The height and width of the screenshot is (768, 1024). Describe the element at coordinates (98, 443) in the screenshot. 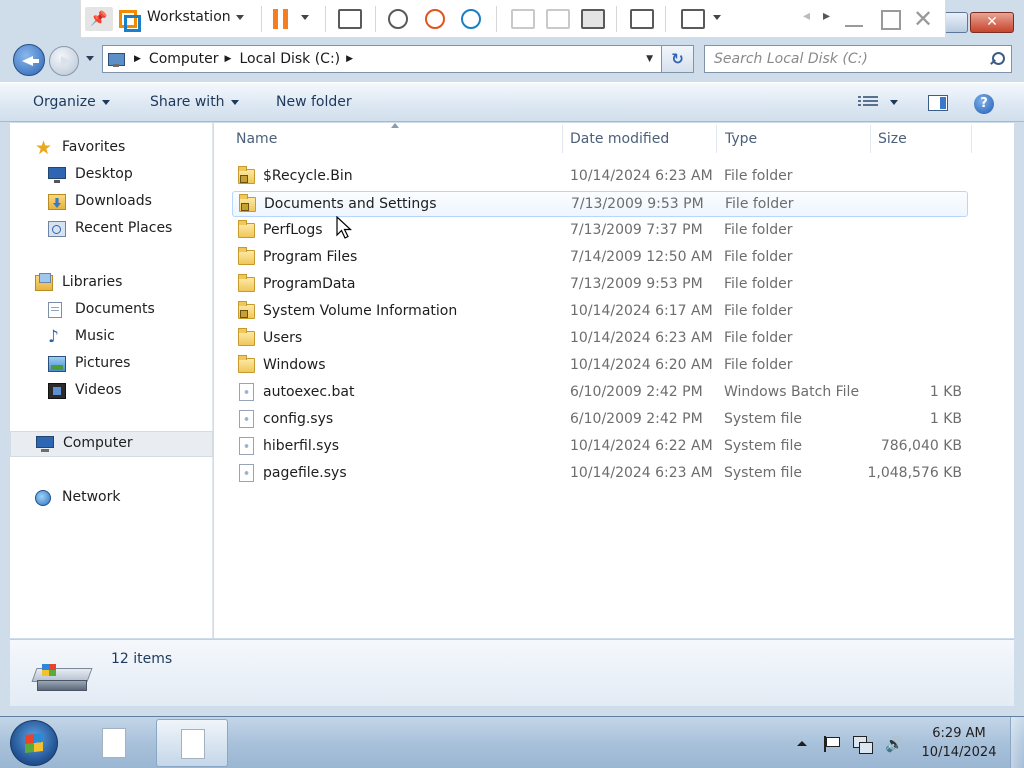

I see `nav-label: Computer` at that location.